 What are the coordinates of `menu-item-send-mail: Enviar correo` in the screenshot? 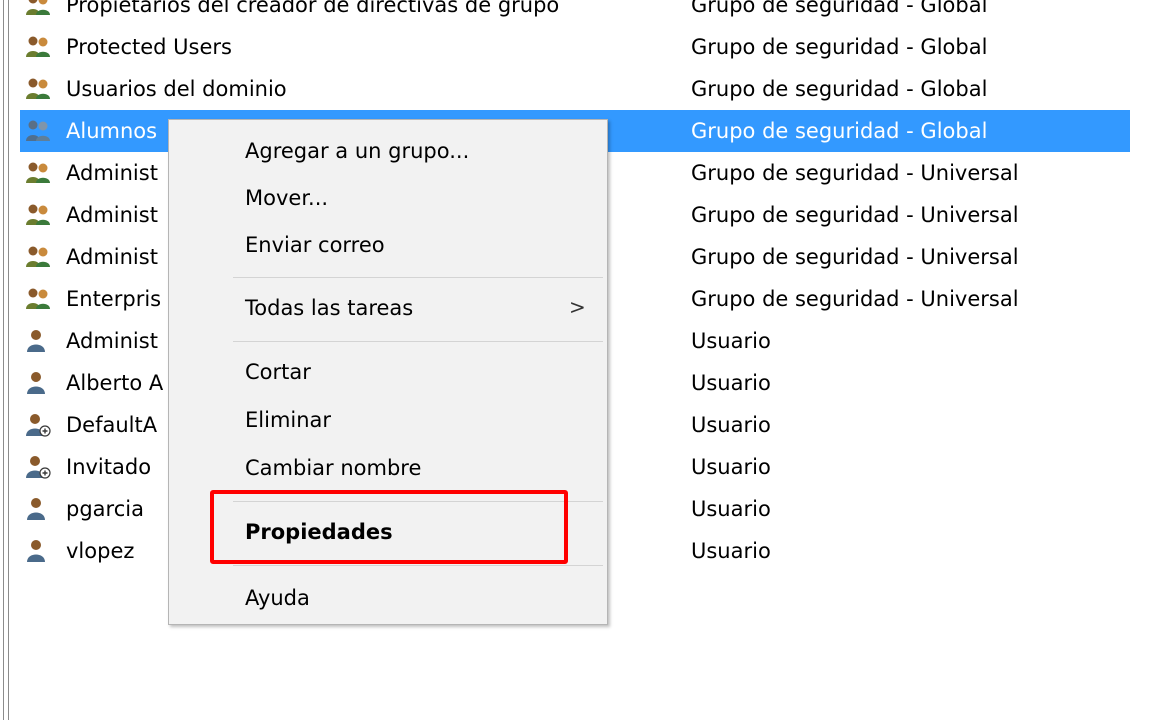 It's located at (315, 245).